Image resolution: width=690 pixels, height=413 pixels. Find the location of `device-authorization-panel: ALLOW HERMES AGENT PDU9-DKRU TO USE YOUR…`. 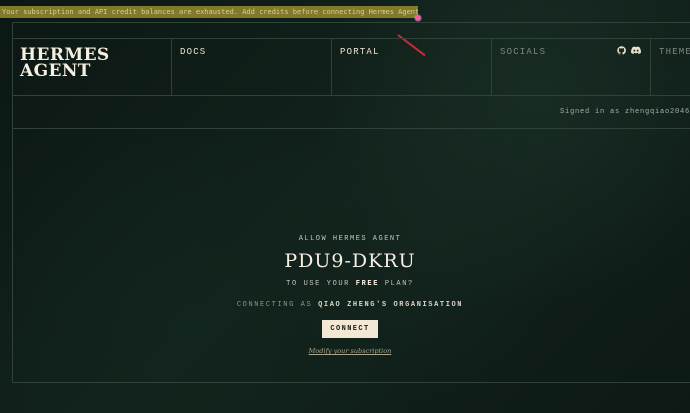

device-authorization-panel: ALLOW HERMES AGENT PDU9-DKRU TO USE YOUR… is located at coordinates (350, 294).